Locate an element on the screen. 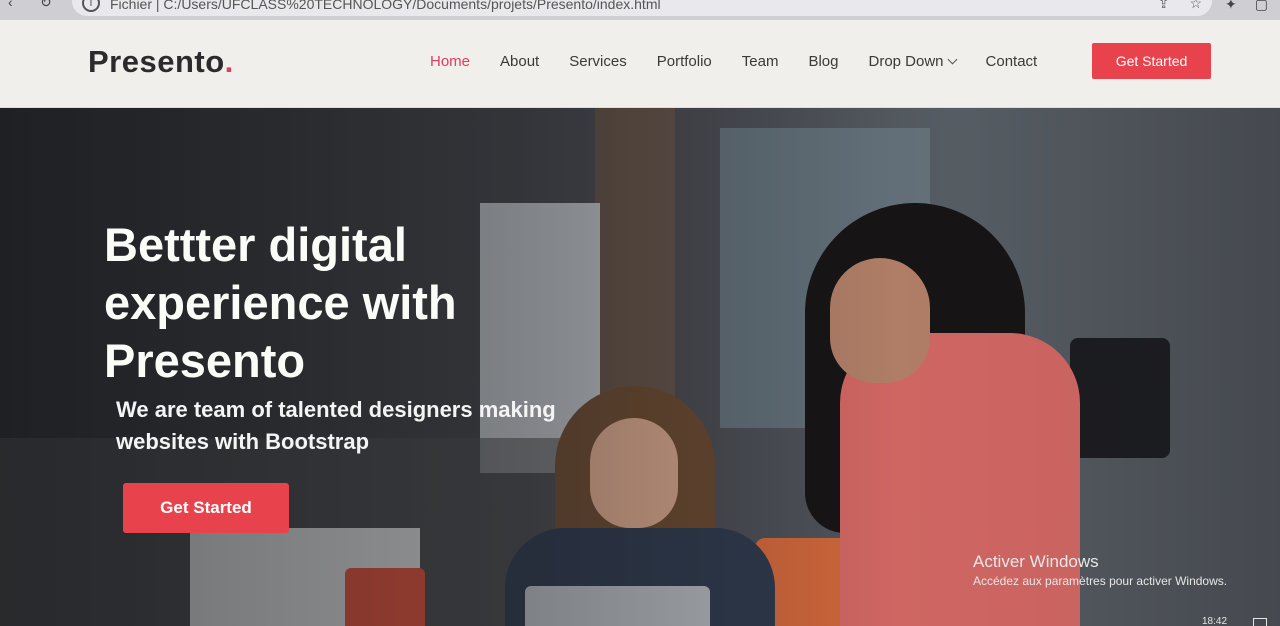  logo: Presento. is located at coordinates (161, 62).